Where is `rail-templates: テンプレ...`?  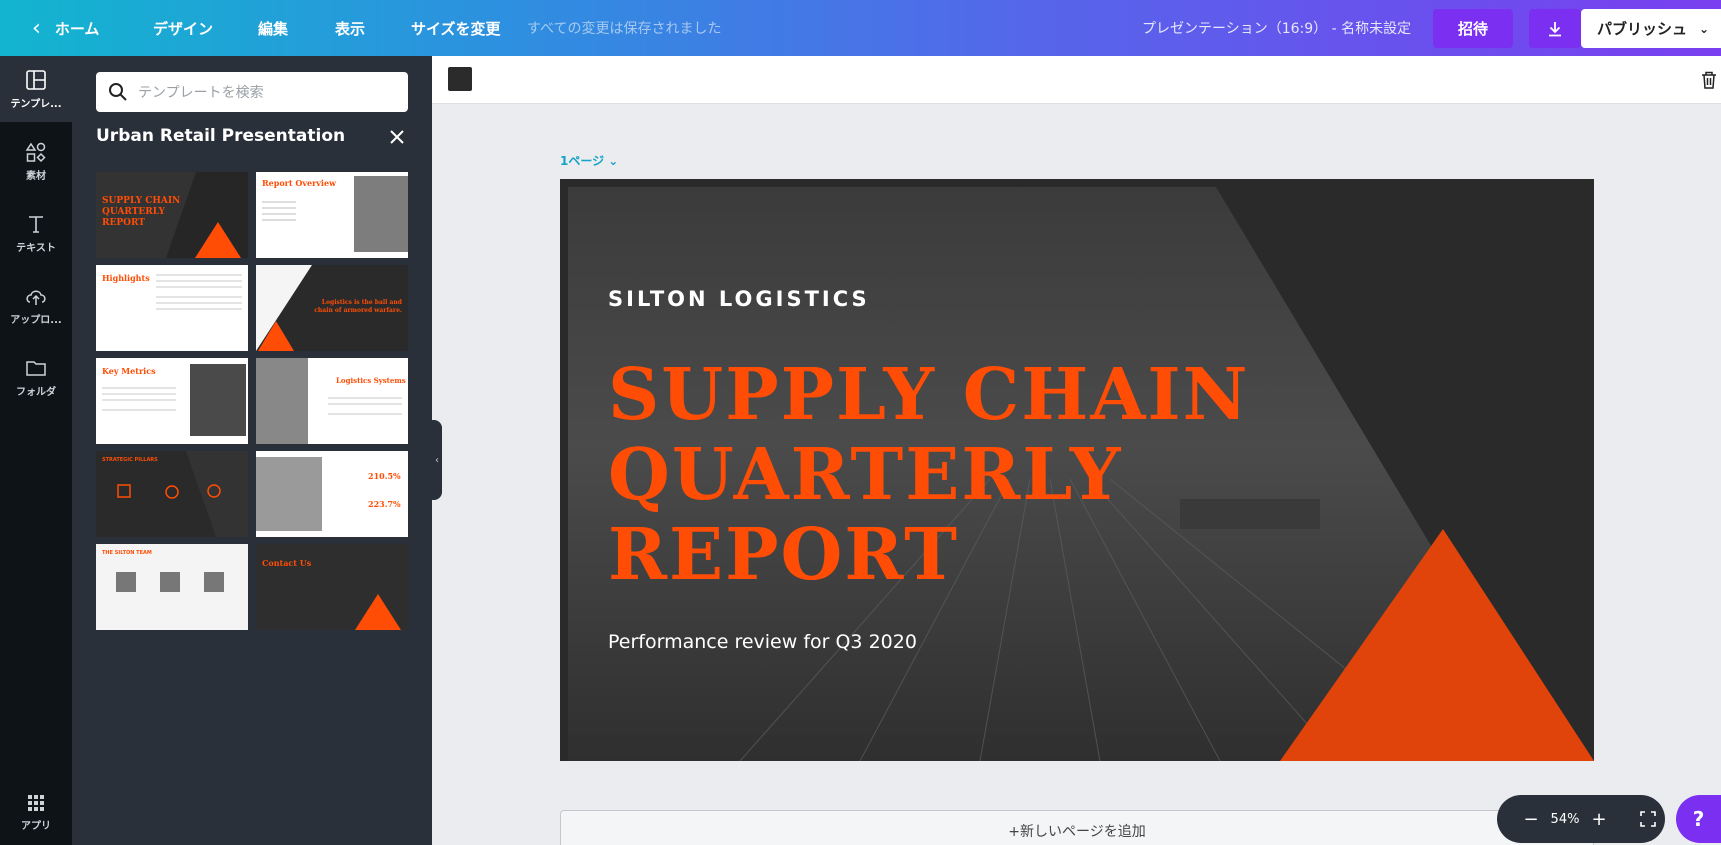
rail-templates: テンプレ... is located at coordinates (36, 89).